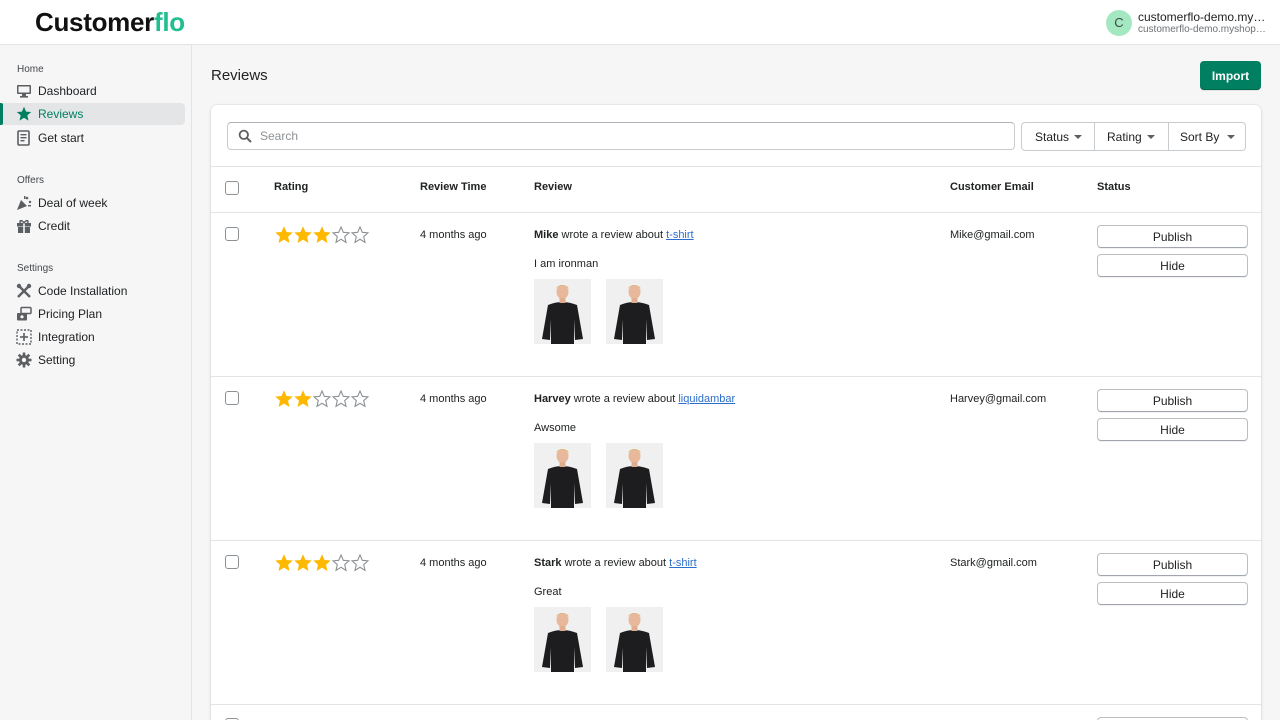 This screenshot has width=1280, height=720. What do you see at coordinates (992, 187) in the screenshot?
I see `column-header-customer-email: Customer Email` at bounding box center [992, 187].